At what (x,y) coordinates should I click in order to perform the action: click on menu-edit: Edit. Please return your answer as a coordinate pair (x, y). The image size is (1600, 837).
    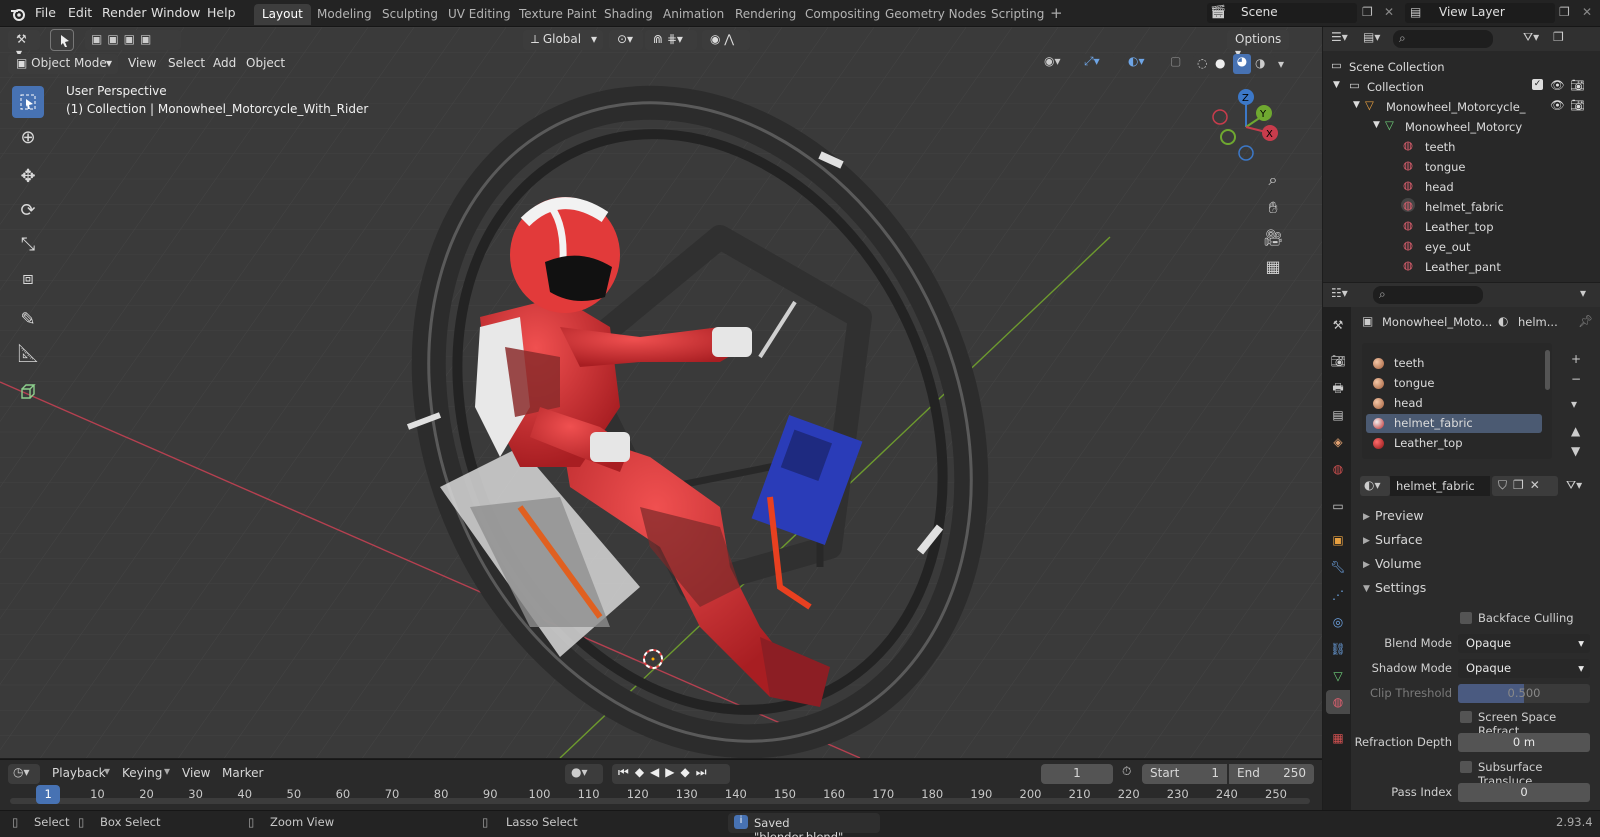
    Looking at the image, I should click on (80, 12).